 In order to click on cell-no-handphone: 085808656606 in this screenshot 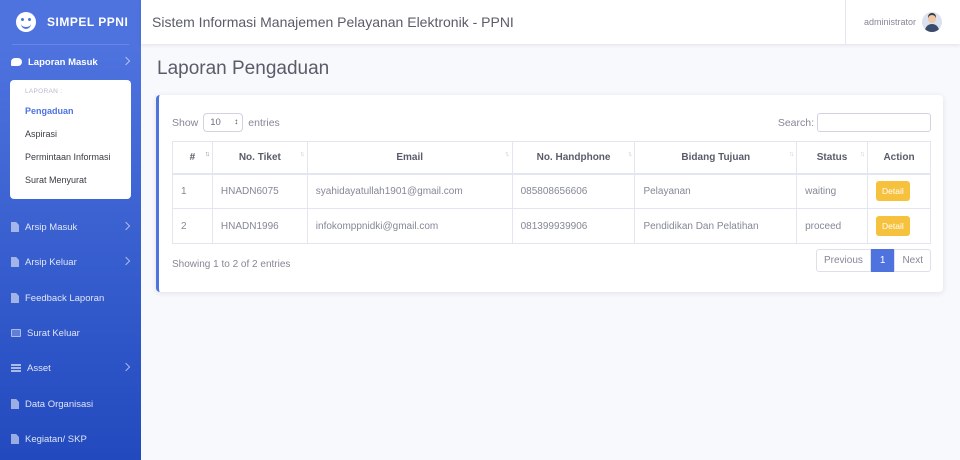, I will do `click(573, 191)`.